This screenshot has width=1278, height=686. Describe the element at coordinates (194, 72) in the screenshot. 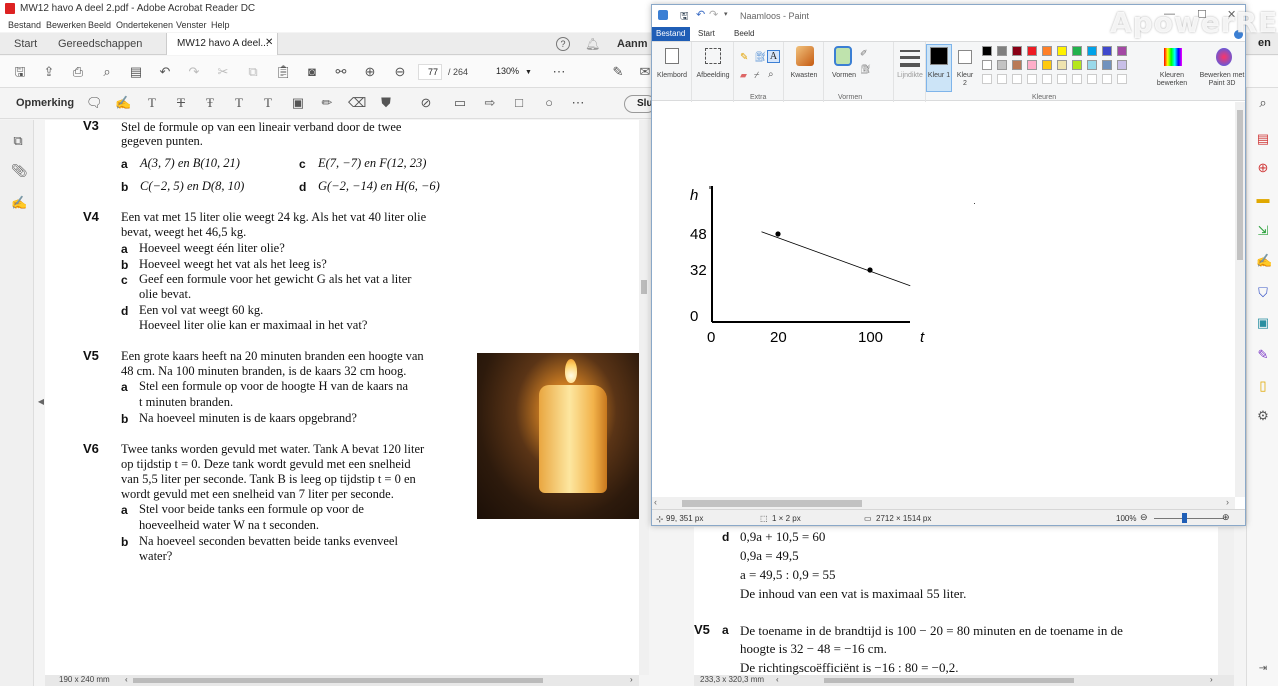

I see `redo-icon: ↷` at that location.